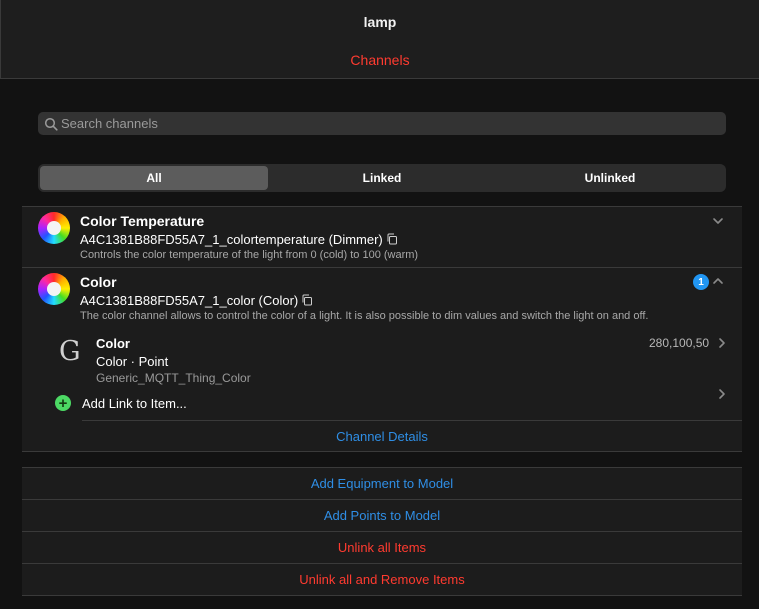 The height and width of the screenshot is (609, 759). What do you see at coordinates (386, 123) in the screenshot?
I see `search-input` at bounding box center [386, 123].